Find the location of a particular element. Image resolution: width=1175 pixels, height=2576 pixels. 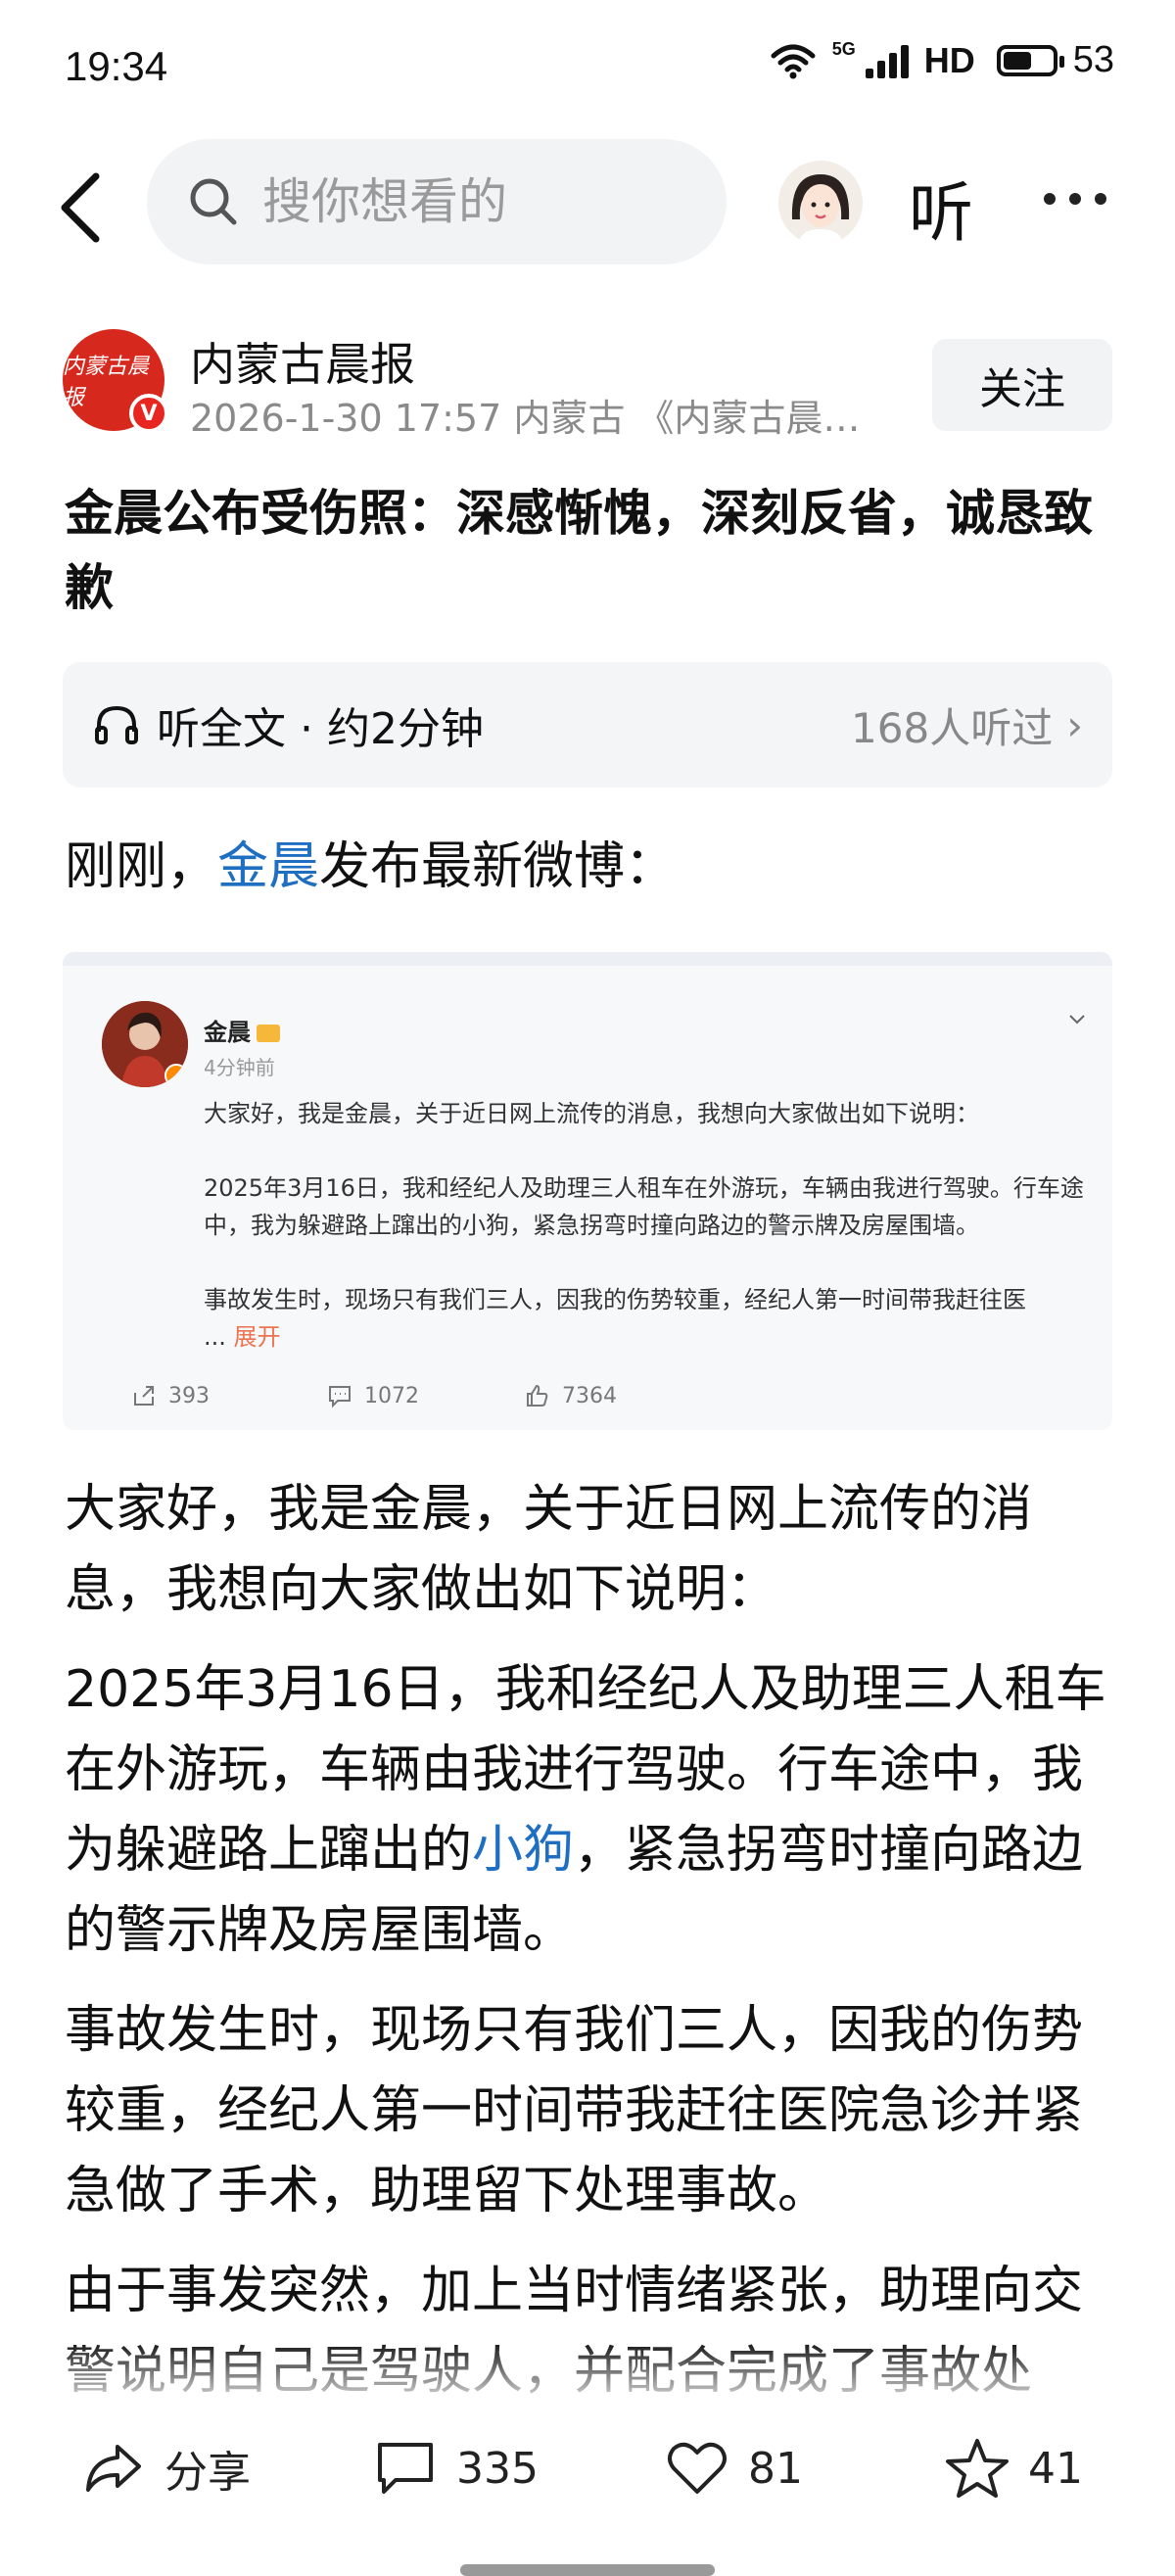

signal-icon is located at coordinates (887, 61).